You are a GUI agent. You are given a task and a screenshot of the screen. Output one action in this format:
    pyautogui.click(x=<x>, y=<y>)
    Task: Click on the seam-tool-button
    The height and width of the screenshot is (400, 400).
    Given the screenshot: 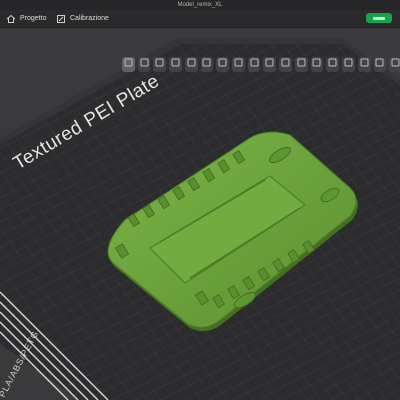 What is the action you would take?
    pyautogui.click(x=285, y=64)
    